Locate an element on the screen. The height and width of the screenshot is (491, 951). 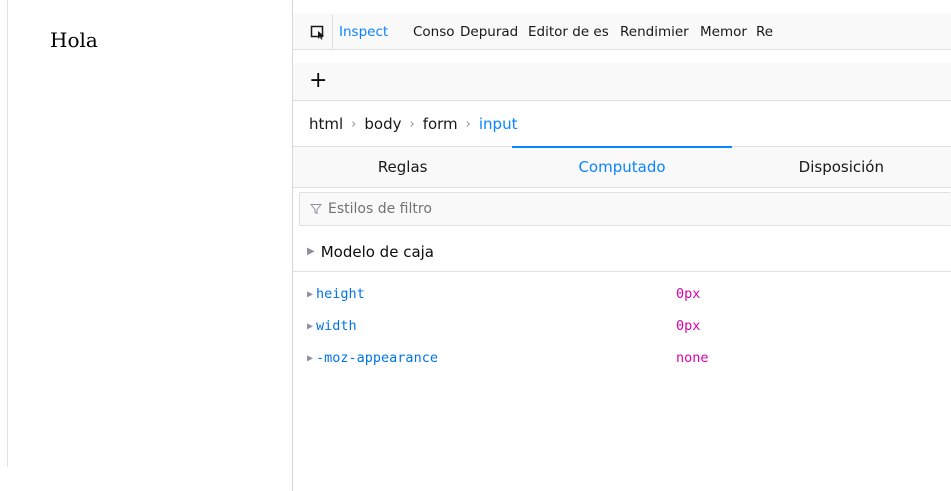
element-picker-icon is located at coordinates (317, 32).